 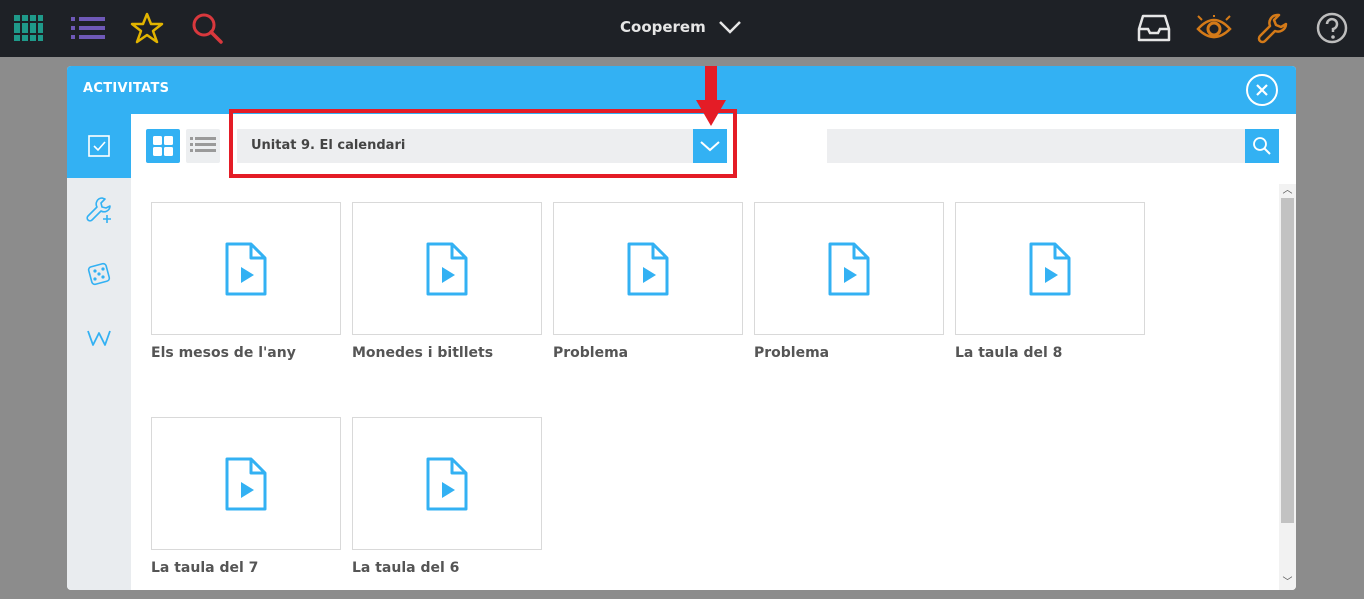 What do you see at coordinates (147, 28) in the screenshot?
I see `star-icon` at bounding box center [147, 28].